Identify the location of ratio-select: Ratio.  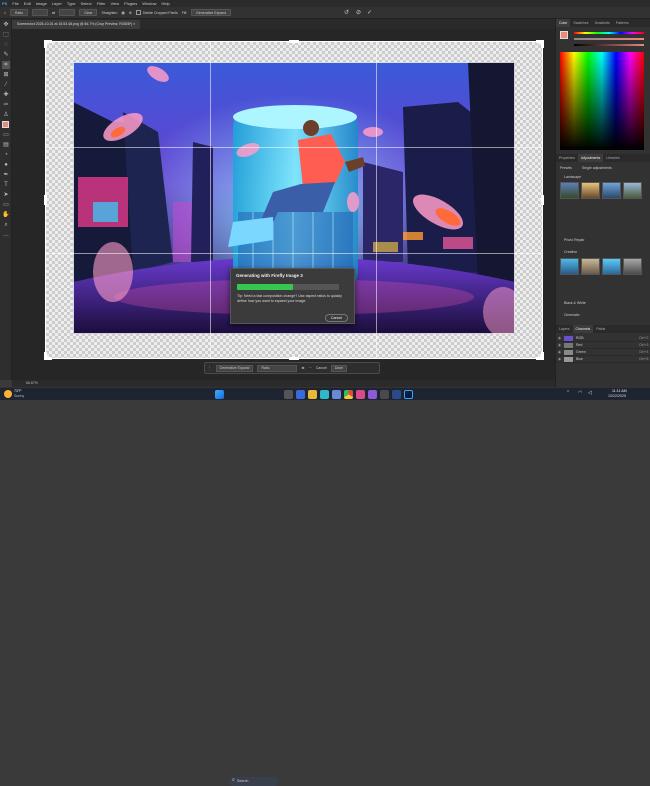
(277, 368).